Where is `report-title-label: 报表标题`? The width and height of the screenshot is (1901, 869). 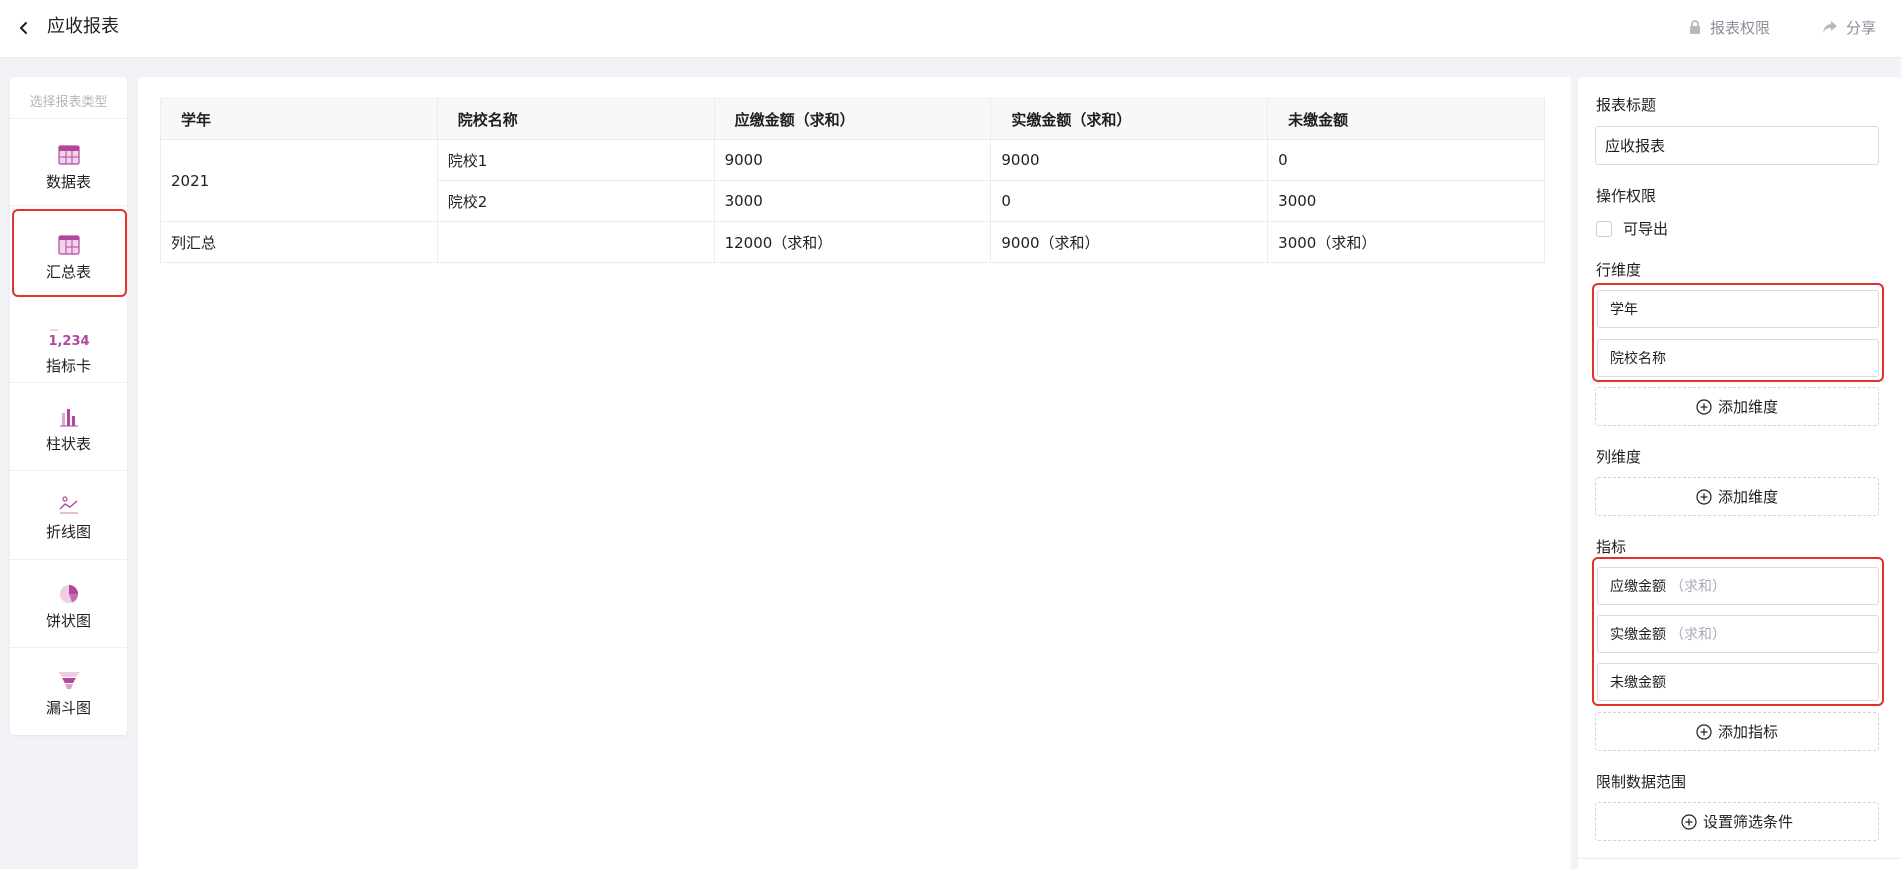
report-title-label: 报表标题 is located at coordinates (1626, 105).